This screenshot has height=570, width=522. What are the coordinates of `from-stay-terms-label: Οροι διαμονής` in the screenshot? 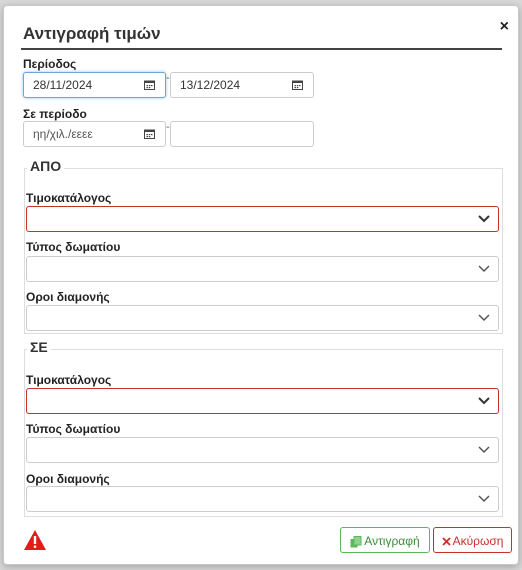 It's located at (68, 297).